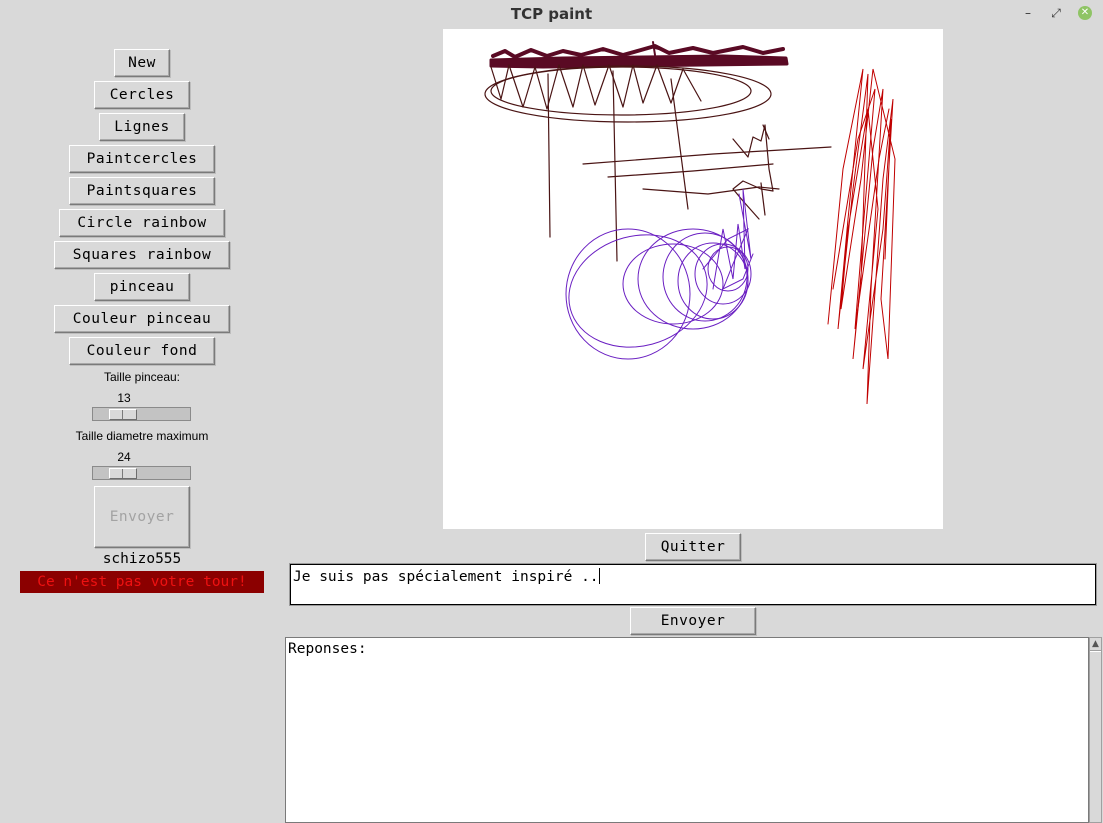 The height and width of the screenshot is (823, 1103). Describe the element at coordinates (142, 436) in the screenshot. I see `max-diameter-label: Taille diametre maximum` at that location.